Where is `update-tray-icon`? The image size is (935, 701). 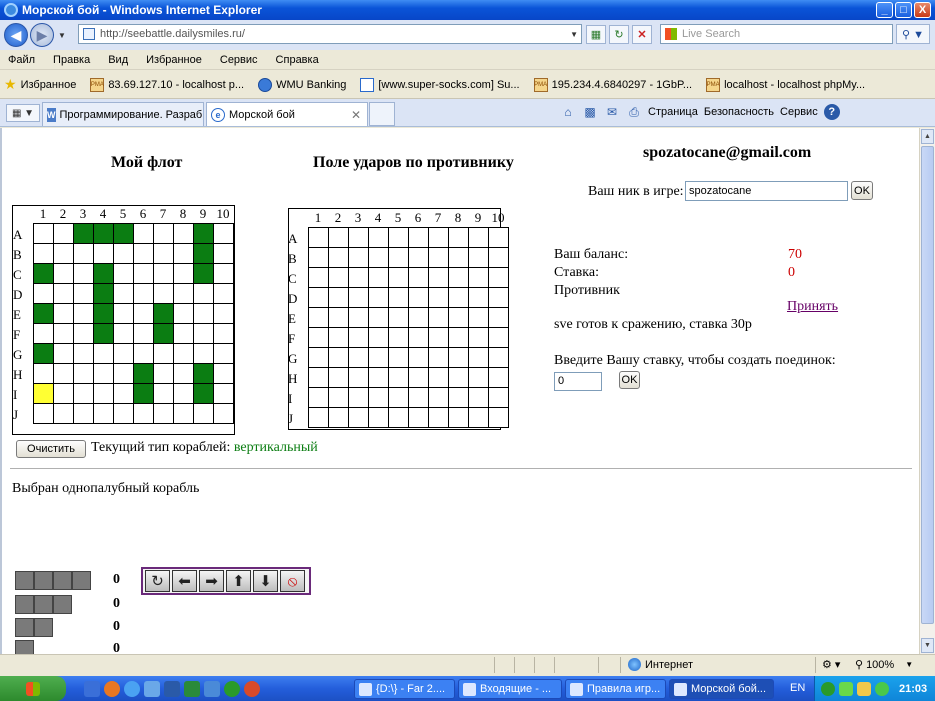 update-tray-icon is located at coordinates (882, 688).